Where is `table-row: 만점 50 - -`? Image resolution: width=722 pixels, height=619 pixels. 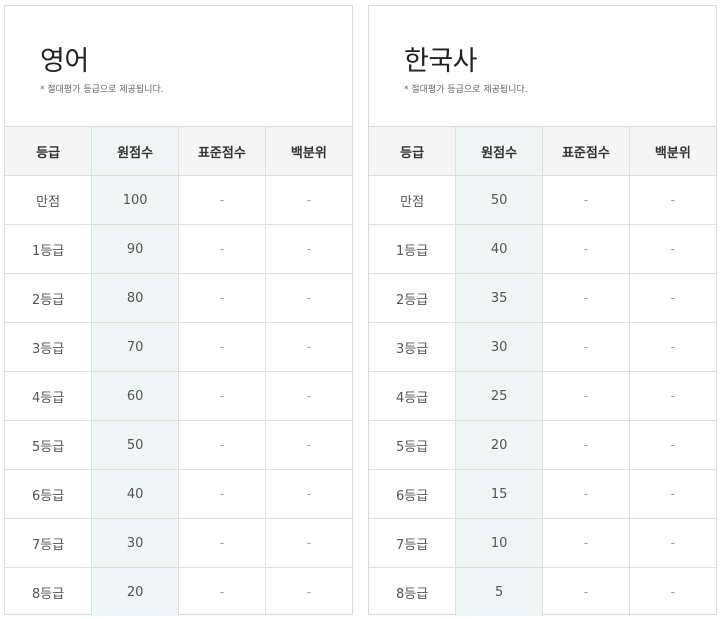
table-row: 만점 50 - - is located at coordinates (542, 200).